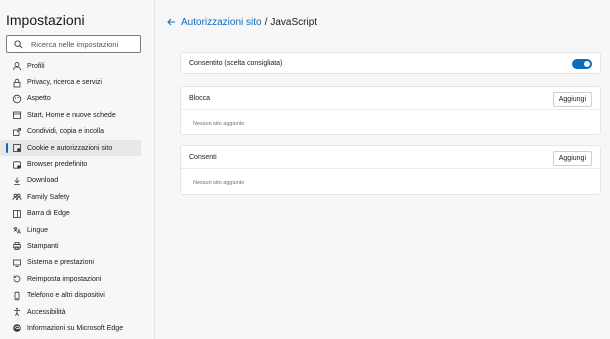  I want to click on sidebar-item-download: Download, so click(70, 181).